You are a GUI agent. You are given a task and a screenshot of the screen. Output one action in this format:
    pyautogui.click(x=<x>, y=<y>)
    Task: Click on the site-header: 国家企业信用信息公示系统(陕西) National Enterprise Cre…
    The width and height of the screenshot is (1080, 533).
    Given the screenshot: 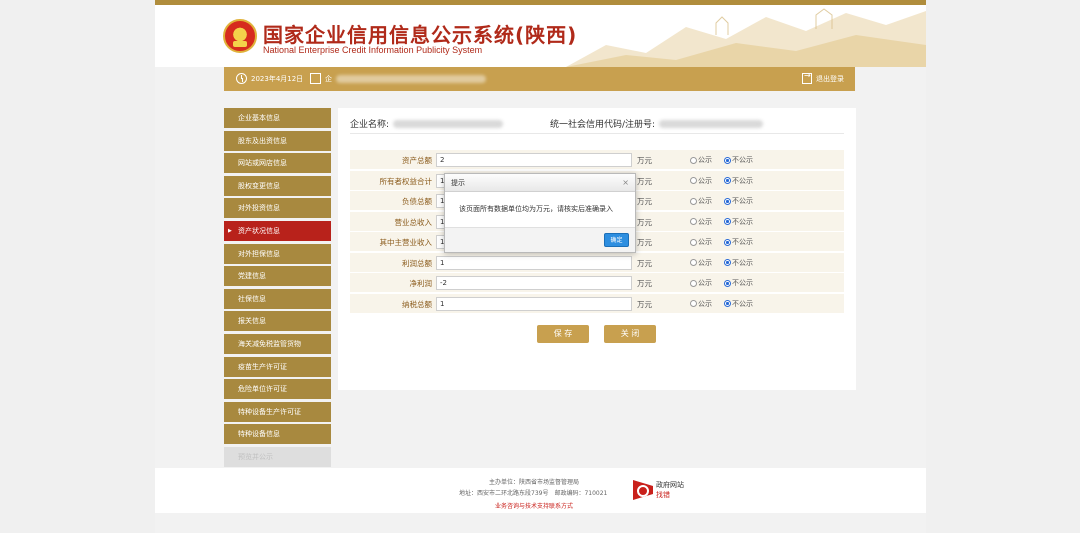 What is the action you would take?
    pyautogui.click(x=540, y=36)
    